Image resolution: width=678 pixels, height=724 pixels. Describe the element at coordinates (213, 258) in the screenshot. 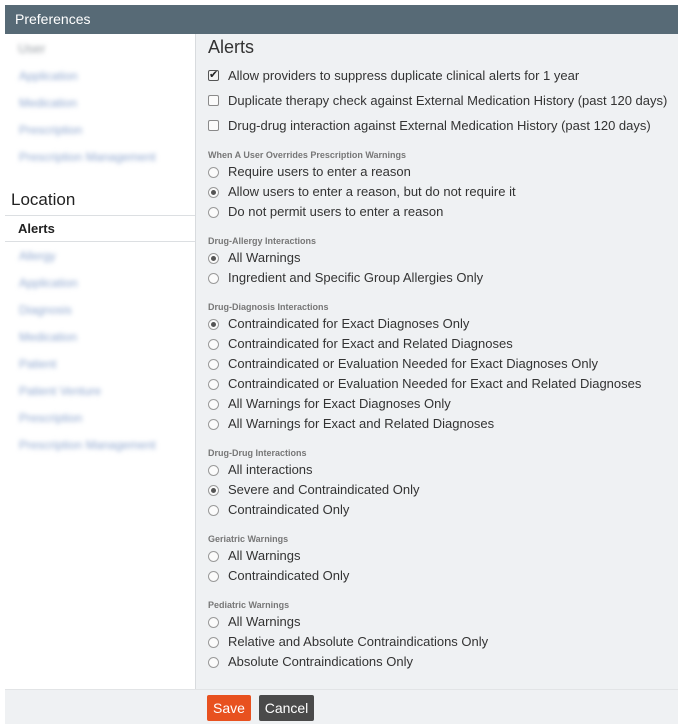

I see `drug-allergy-all-radio` at that location.